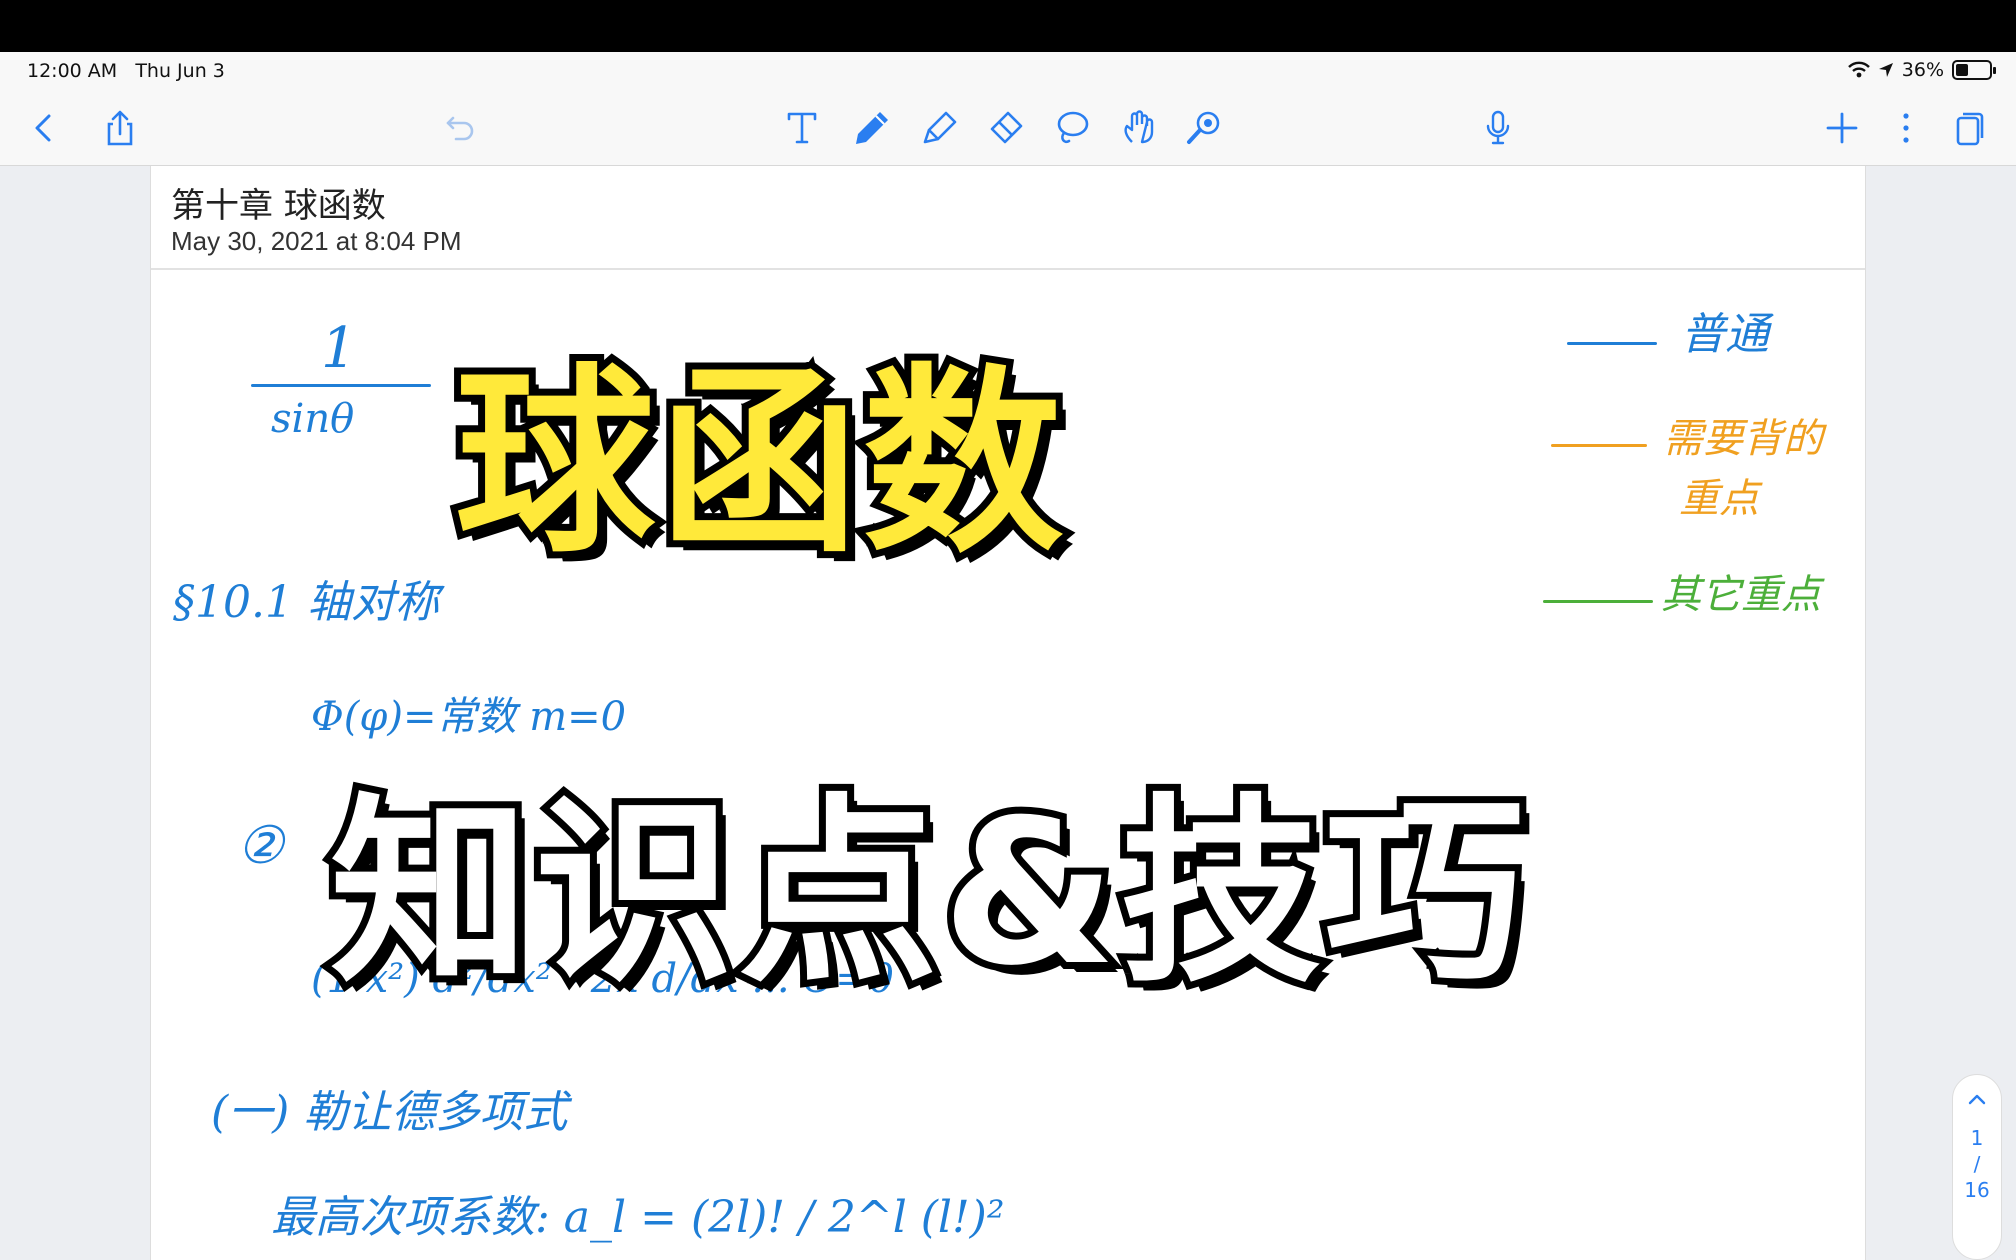 Image resolution: width=2016 pixels, height=1260 pixels. What do you see at coordinates (759, 463) in the screenshot?
I see `overlay-title: 球函数` at bounding box center [759, 463].